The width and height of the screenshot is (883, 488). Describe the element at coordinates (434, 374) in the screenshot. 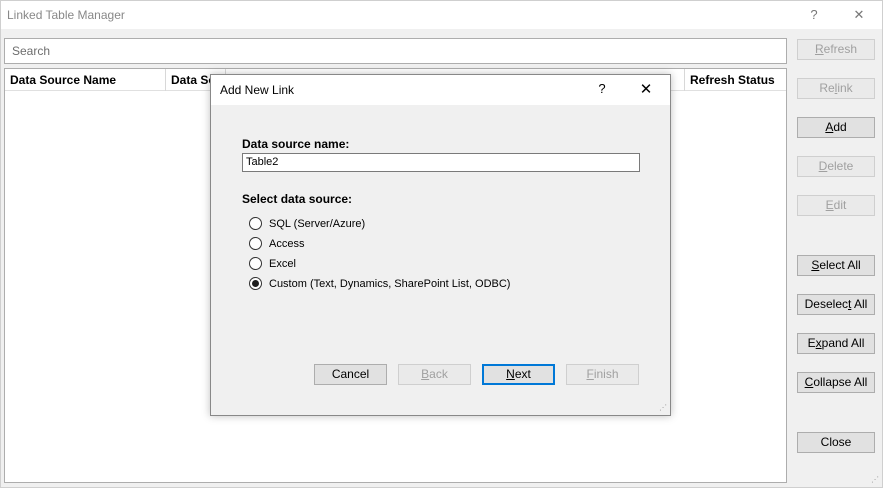

I see `back-button: Back` at that location.